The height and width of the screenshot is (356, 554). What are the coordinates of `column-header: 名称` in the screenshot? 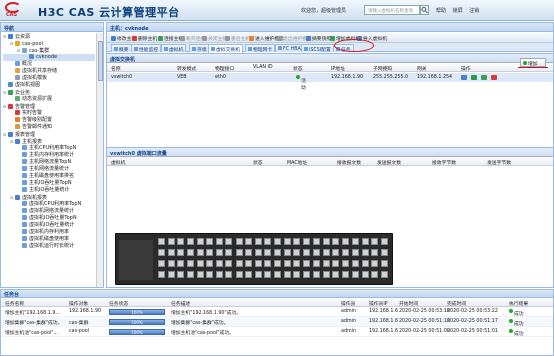 It's located at (116, 69).